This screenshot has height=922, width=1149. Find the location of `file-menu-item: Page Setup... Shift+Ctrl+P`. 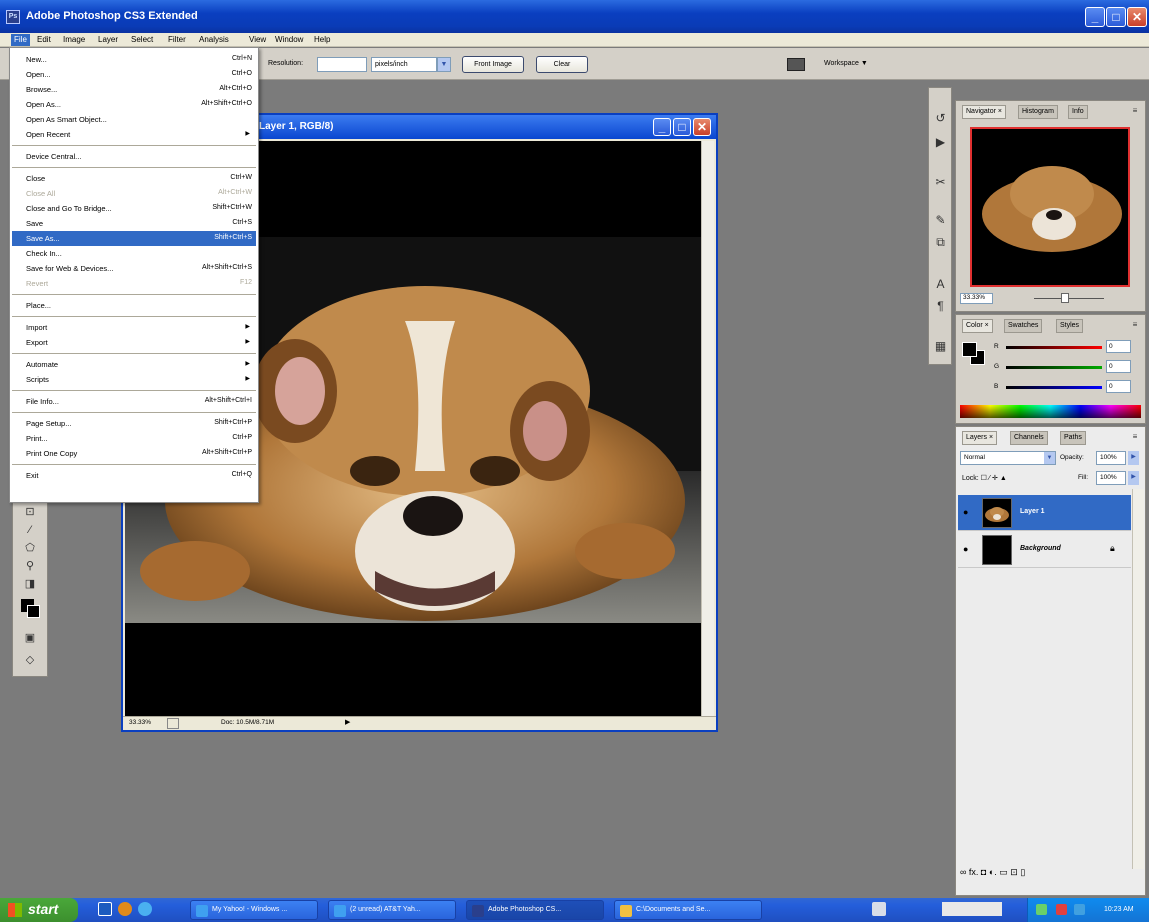

file-menu-item: Page Setup... Shift+Ctrl+P is located at coordinates (134, 423).